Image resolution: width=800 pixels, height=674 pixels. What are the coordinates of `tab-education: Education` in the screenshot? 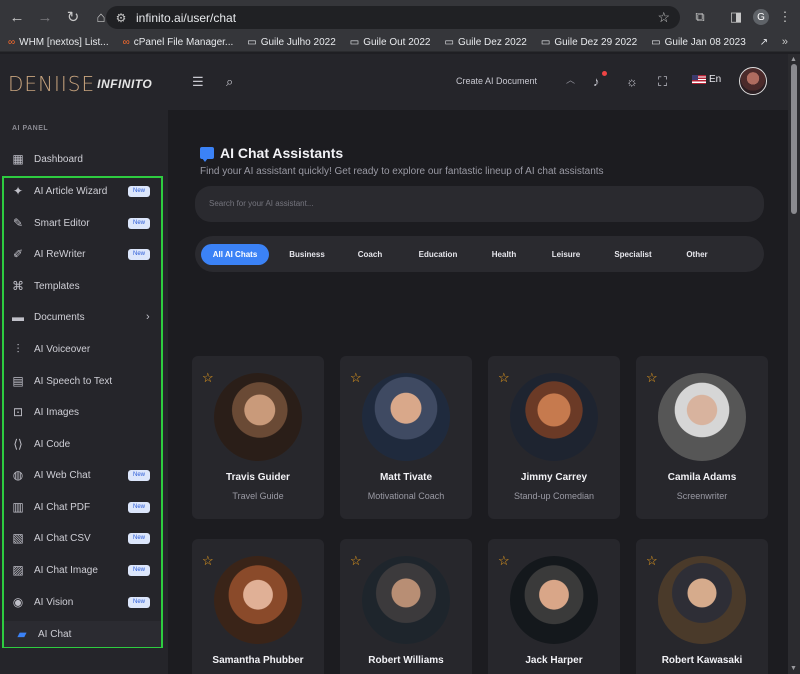 It's located at (438, 254).